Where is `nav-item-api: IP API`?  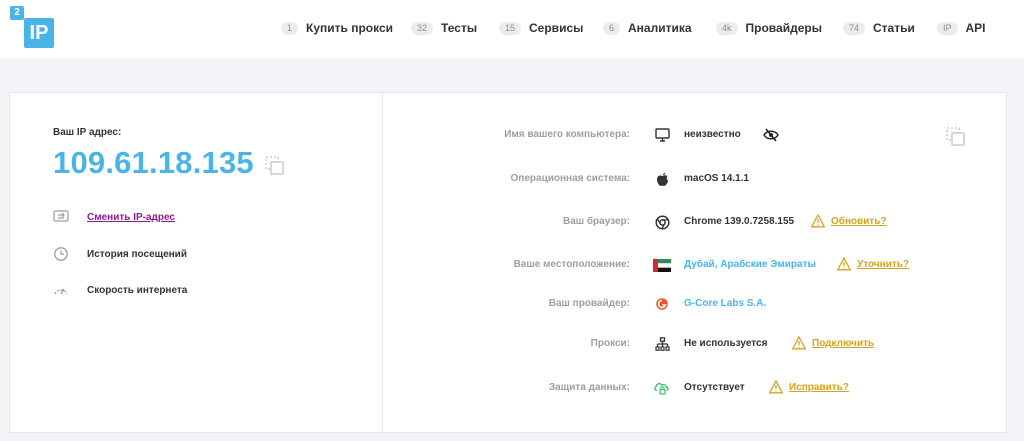
nav-item-api: IP API is located at coordinates (961, 28).